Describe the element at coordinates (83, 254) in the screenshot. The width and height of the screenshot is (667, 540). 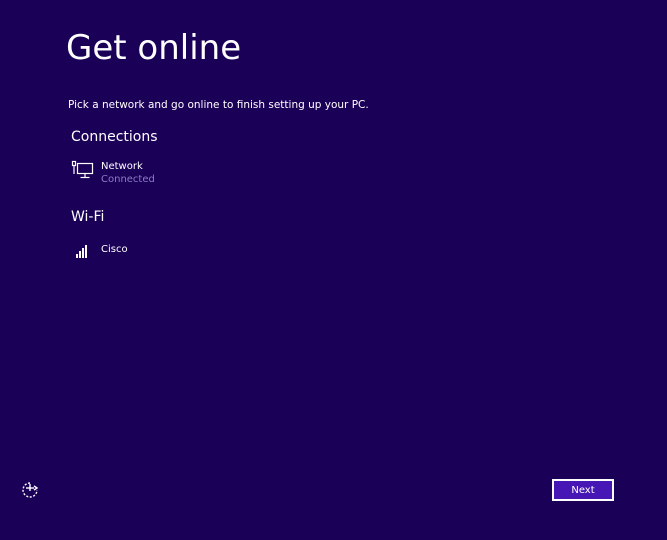
I see `wifi-signal-icon` at that location.